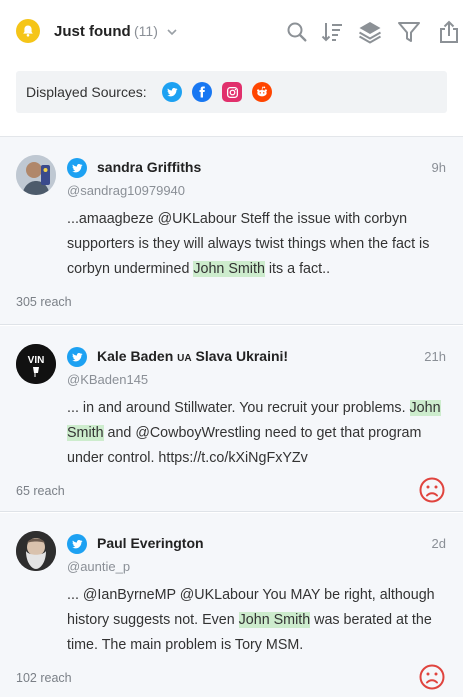 The image size is (463, 697). I want to click on layers-icon, so click(370, 32).